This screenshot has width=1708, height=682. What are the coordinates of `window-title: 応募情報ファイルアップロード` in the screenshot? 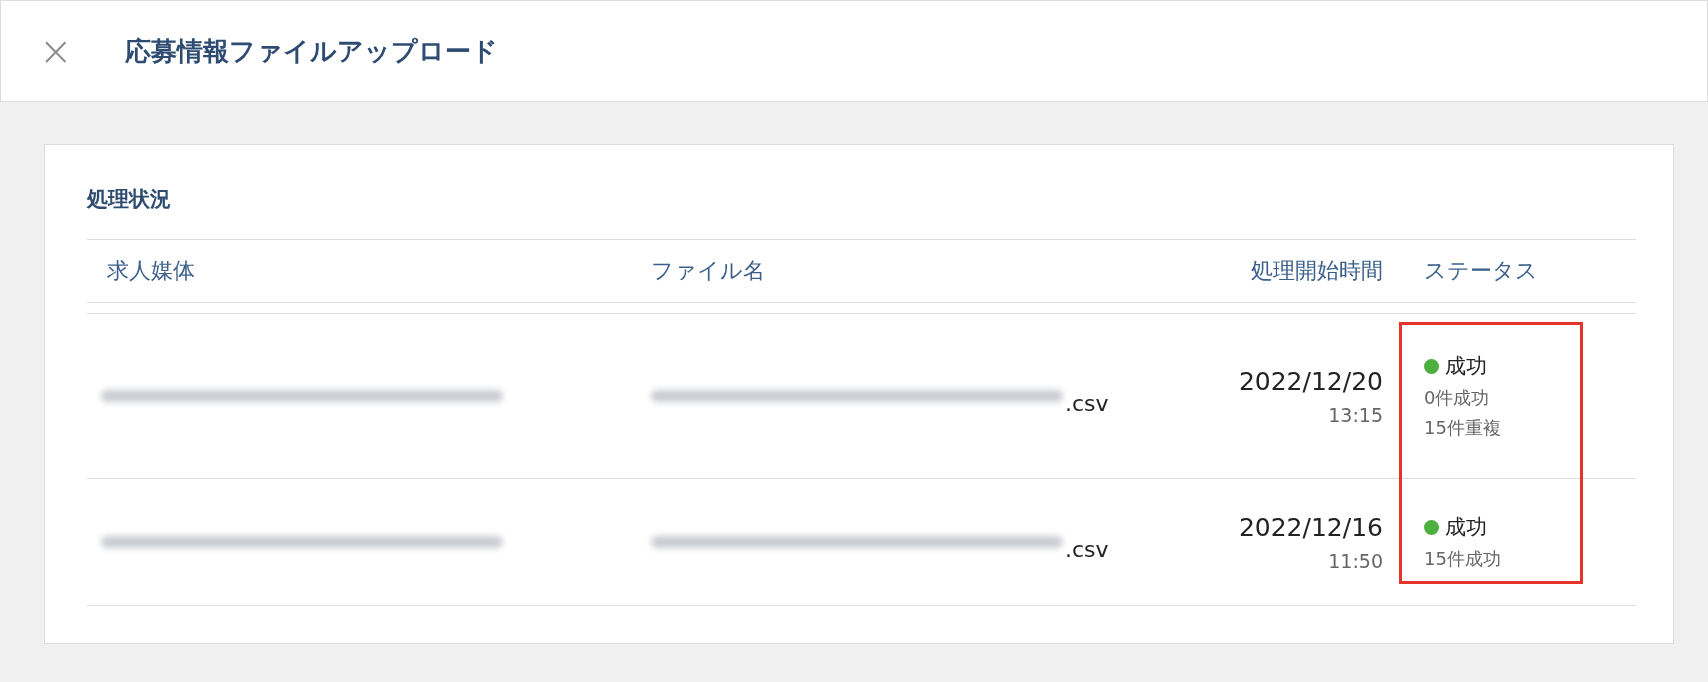 It's located at (311, 51).